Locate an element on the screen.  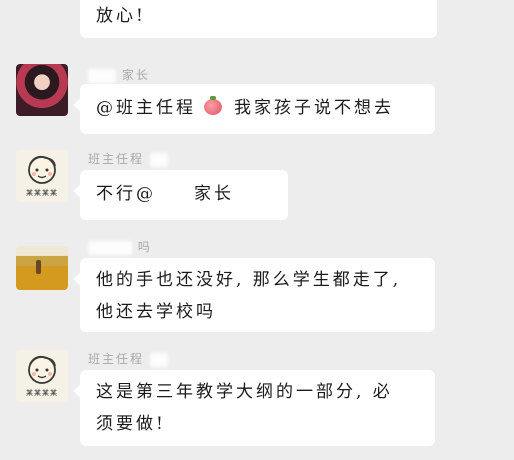
mention-text: @班主任程 is located at coordinates (146, 108).